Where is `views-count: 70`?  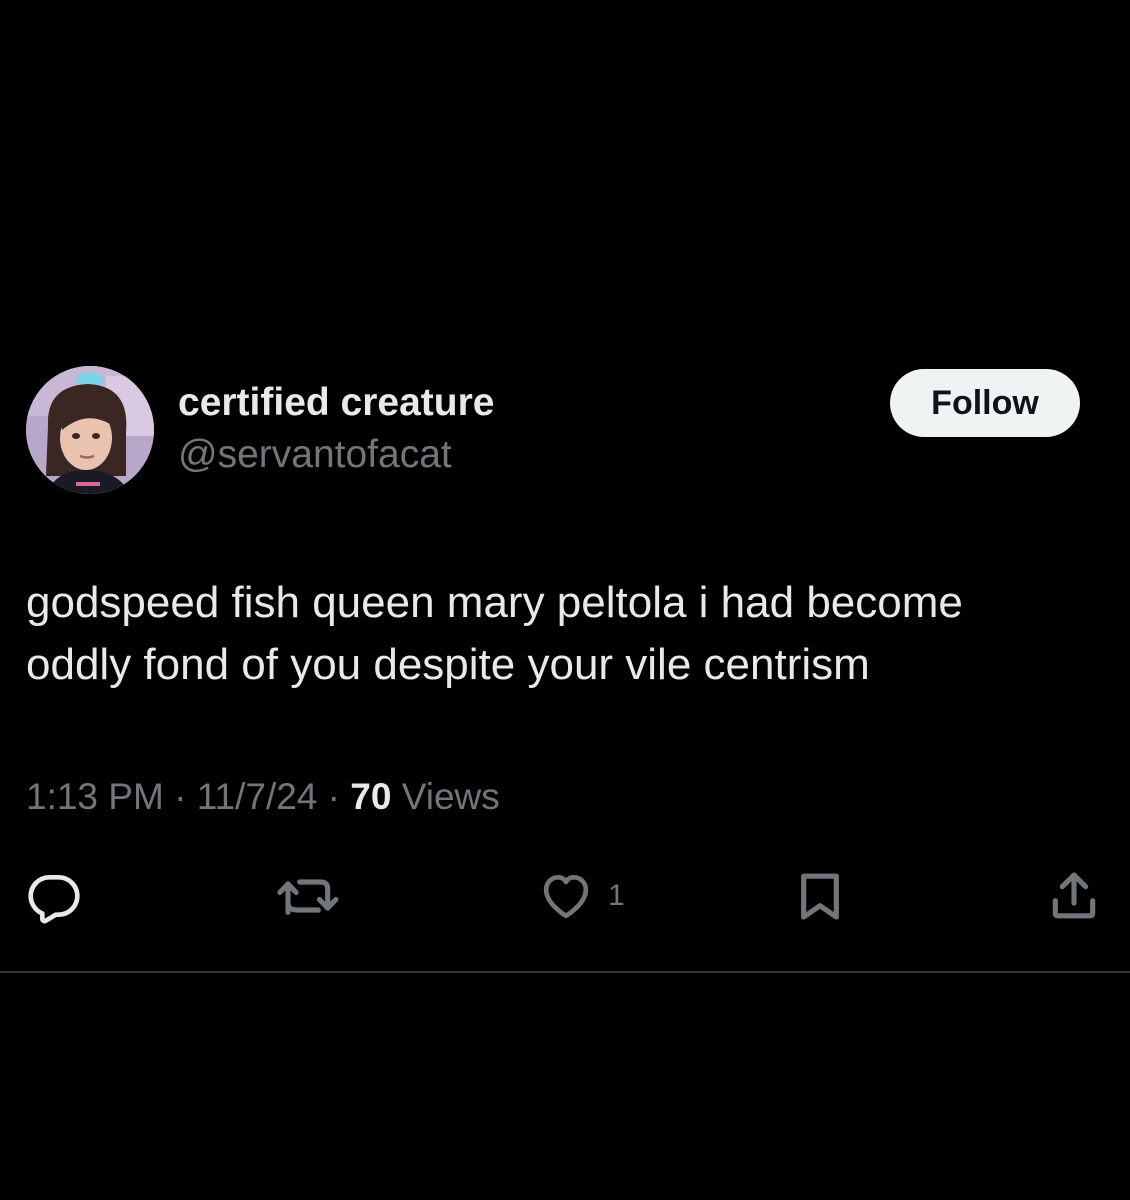
views-count: 70 is located at coordinates (371, 796).